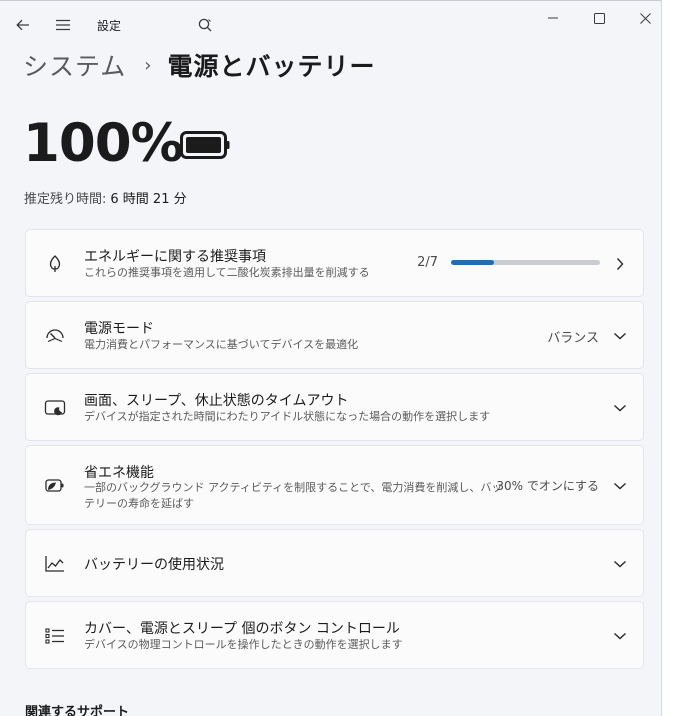 The height and width of the screenshot is (716, 674). I want to click on card-title: 画面、スリープ、休止状態のタイムアウト, so click(216, 401).